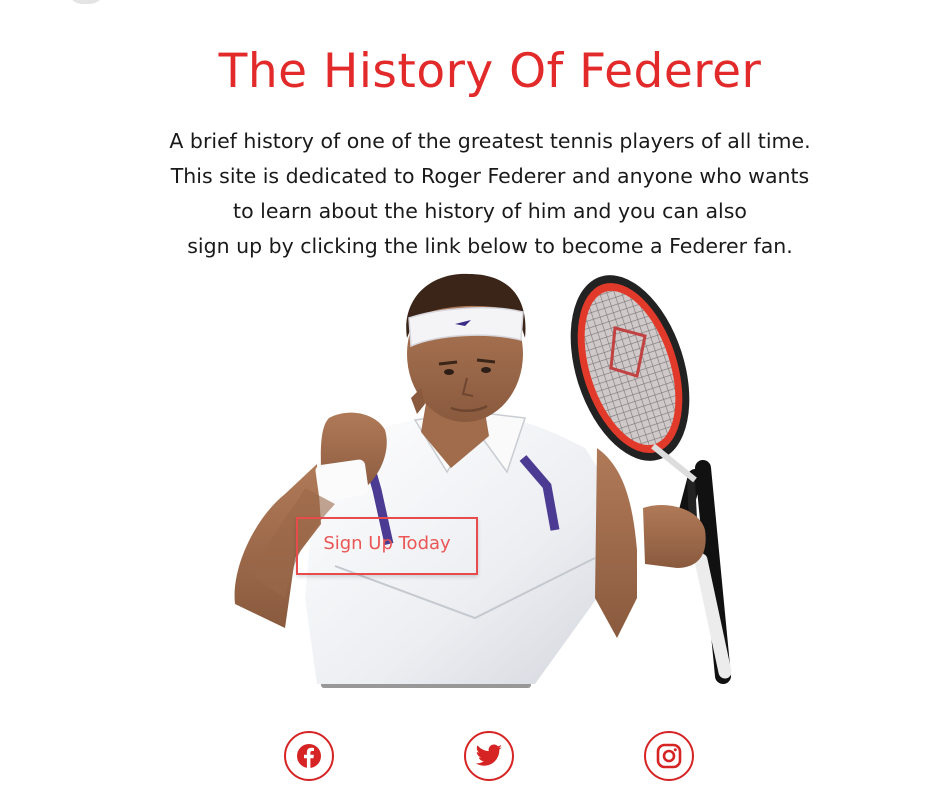  I want to click on instagram-icon, so click(669, 756).